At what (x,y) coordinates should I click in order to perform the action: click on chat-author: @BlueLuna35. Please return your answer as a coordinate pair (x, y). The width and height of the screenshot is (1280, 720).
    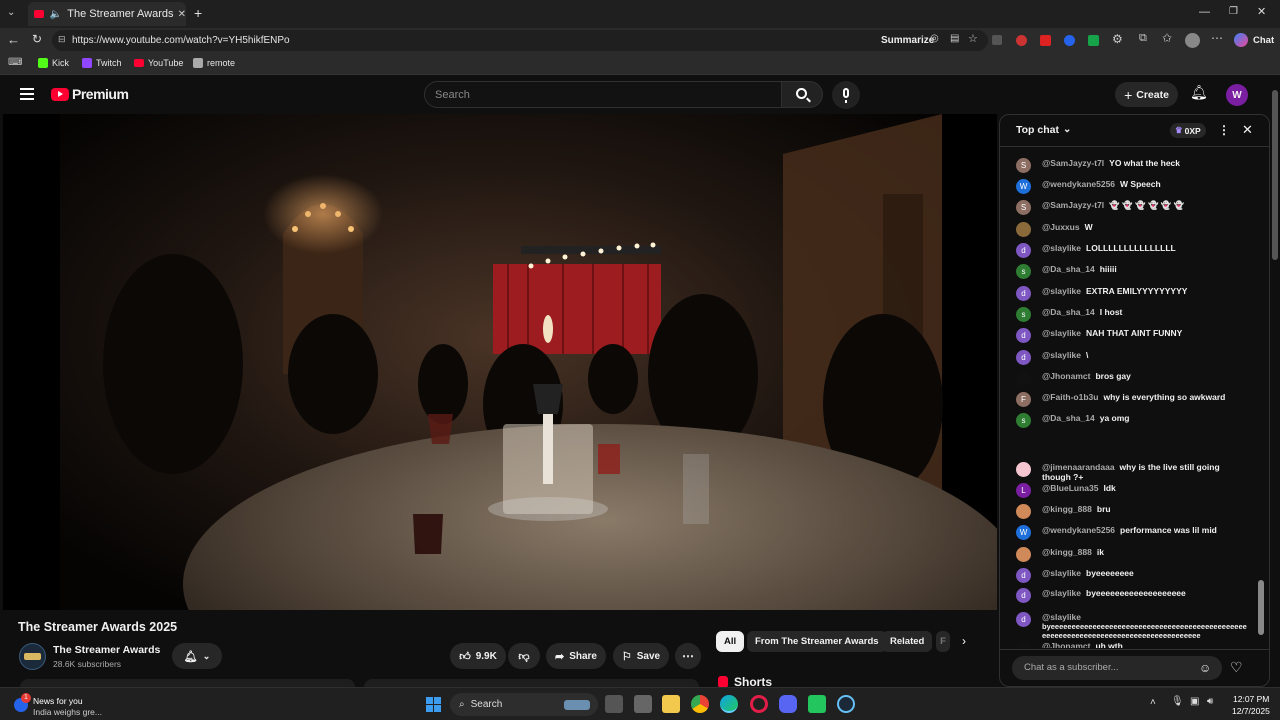
    Looking at the image, I should click on (1070, 488).